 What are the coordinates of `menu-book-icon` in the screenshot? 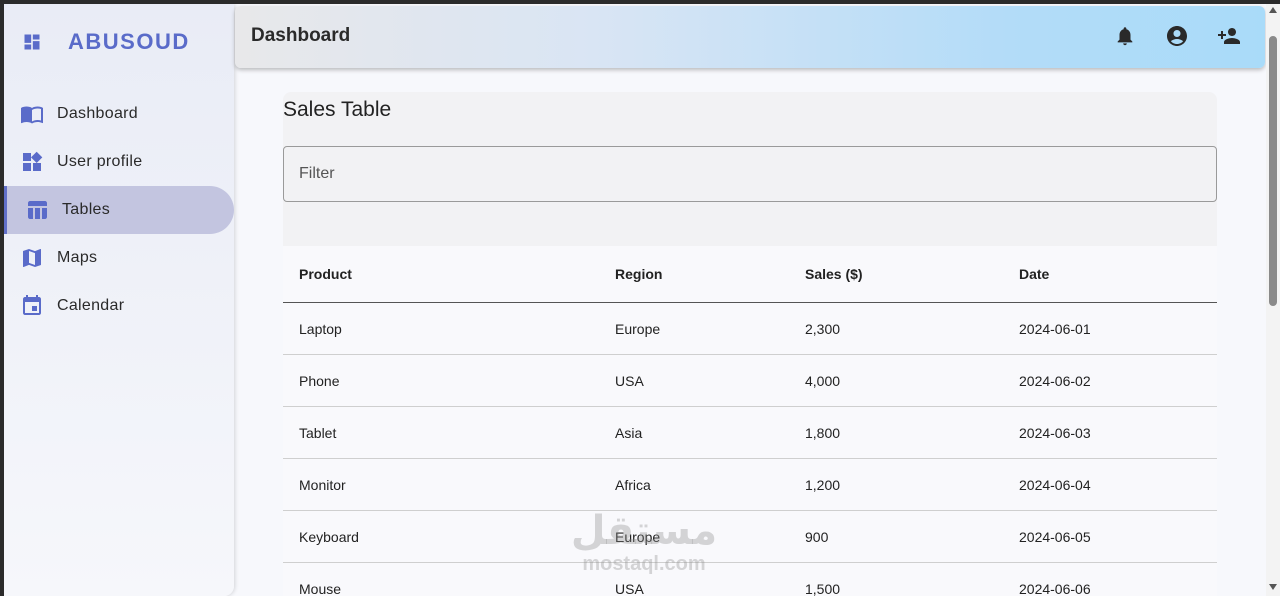 It's located at (32, 114).